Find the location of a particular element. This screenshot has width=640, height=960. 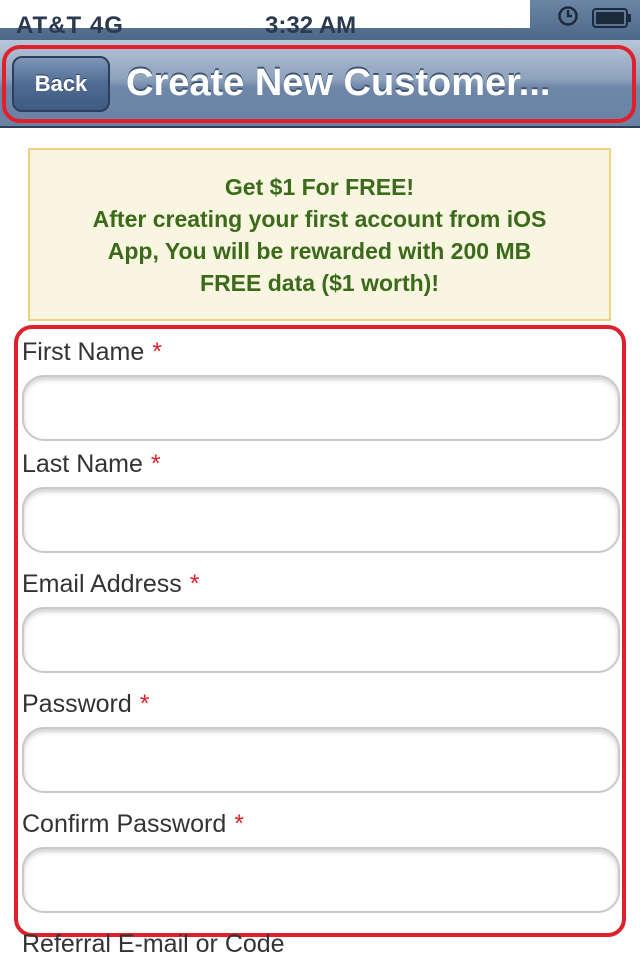

promo-text-line: App, You will be rewarded with 200 MB is located at coordinates (319, 250).